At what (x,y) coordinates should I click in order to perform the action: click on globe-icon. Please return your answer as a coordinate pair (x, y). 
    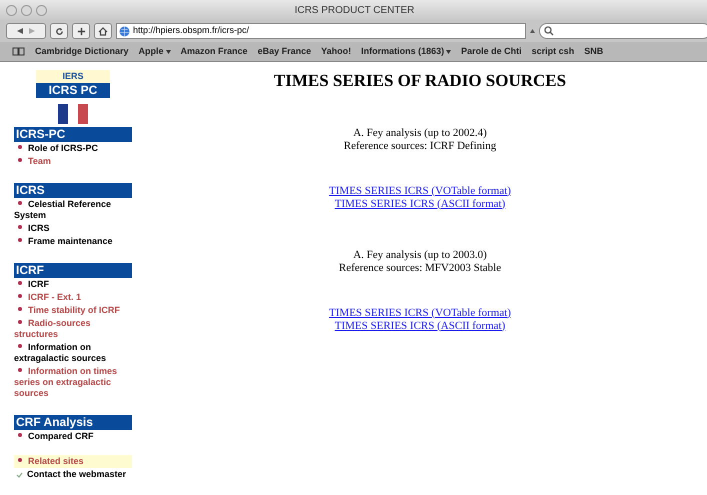
    Looking at the image, I should click on (124, 31).